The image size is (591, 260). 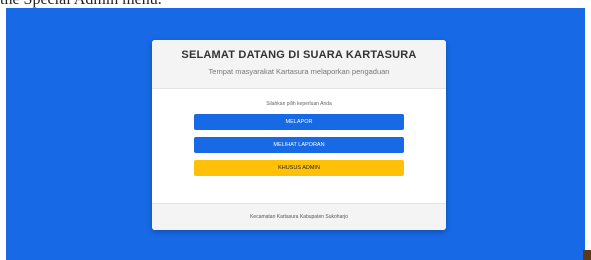 What do you see at coordinates (299, 55) in the screenshot?
I see `page-title: SELAMAT DATANG DI SUARA KARTASURA` at bounding box center [299, 55].